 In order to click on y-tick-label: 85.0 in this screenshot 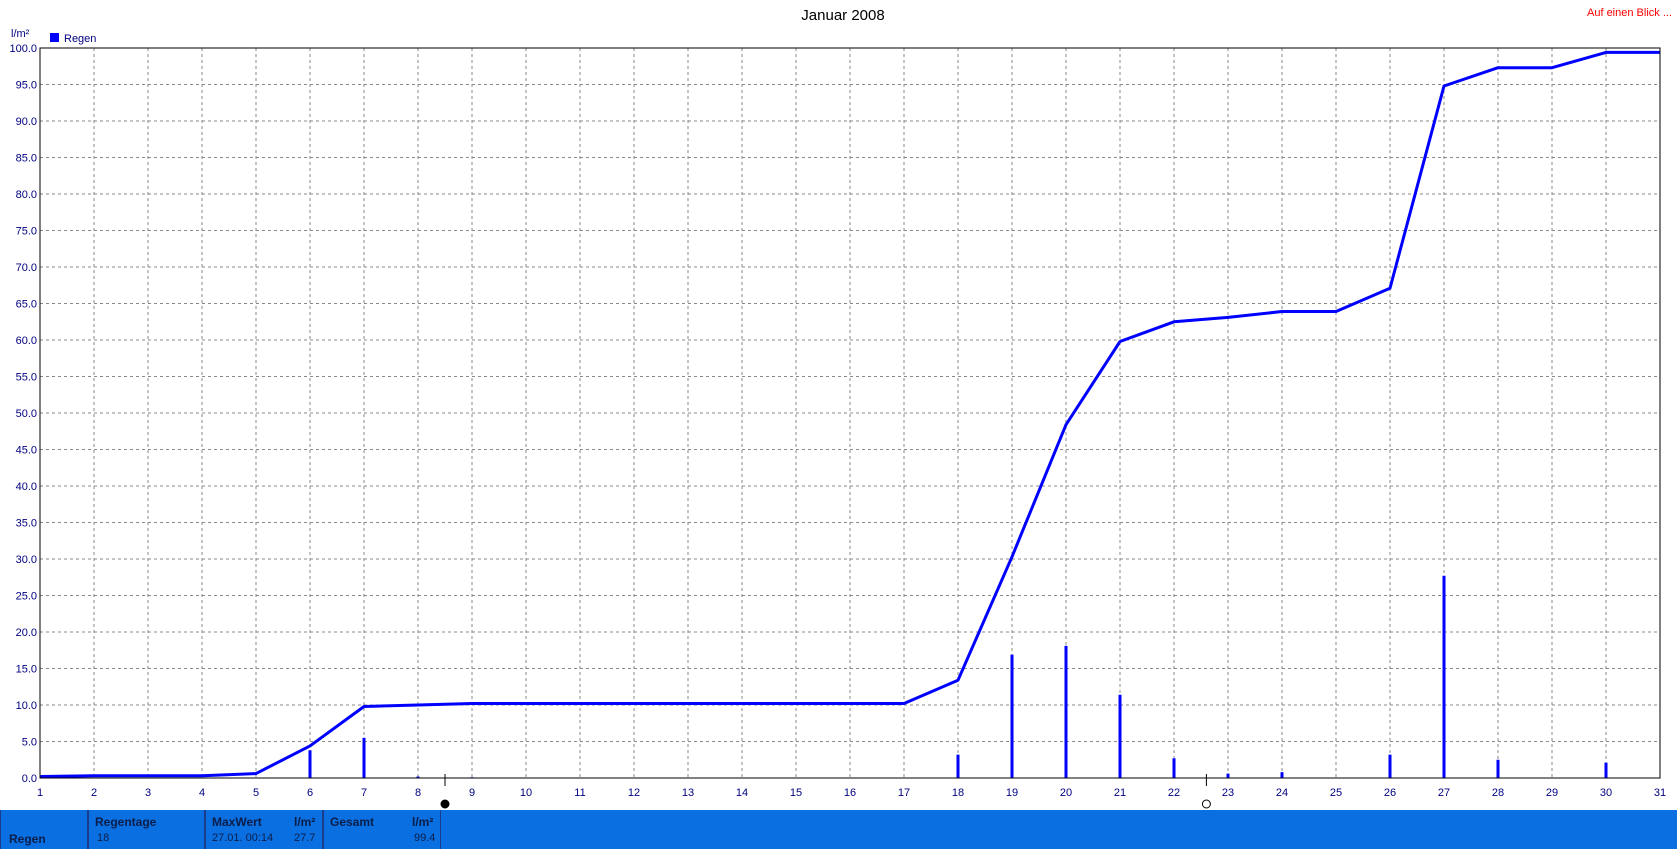, I will do `click(26, 159)`.